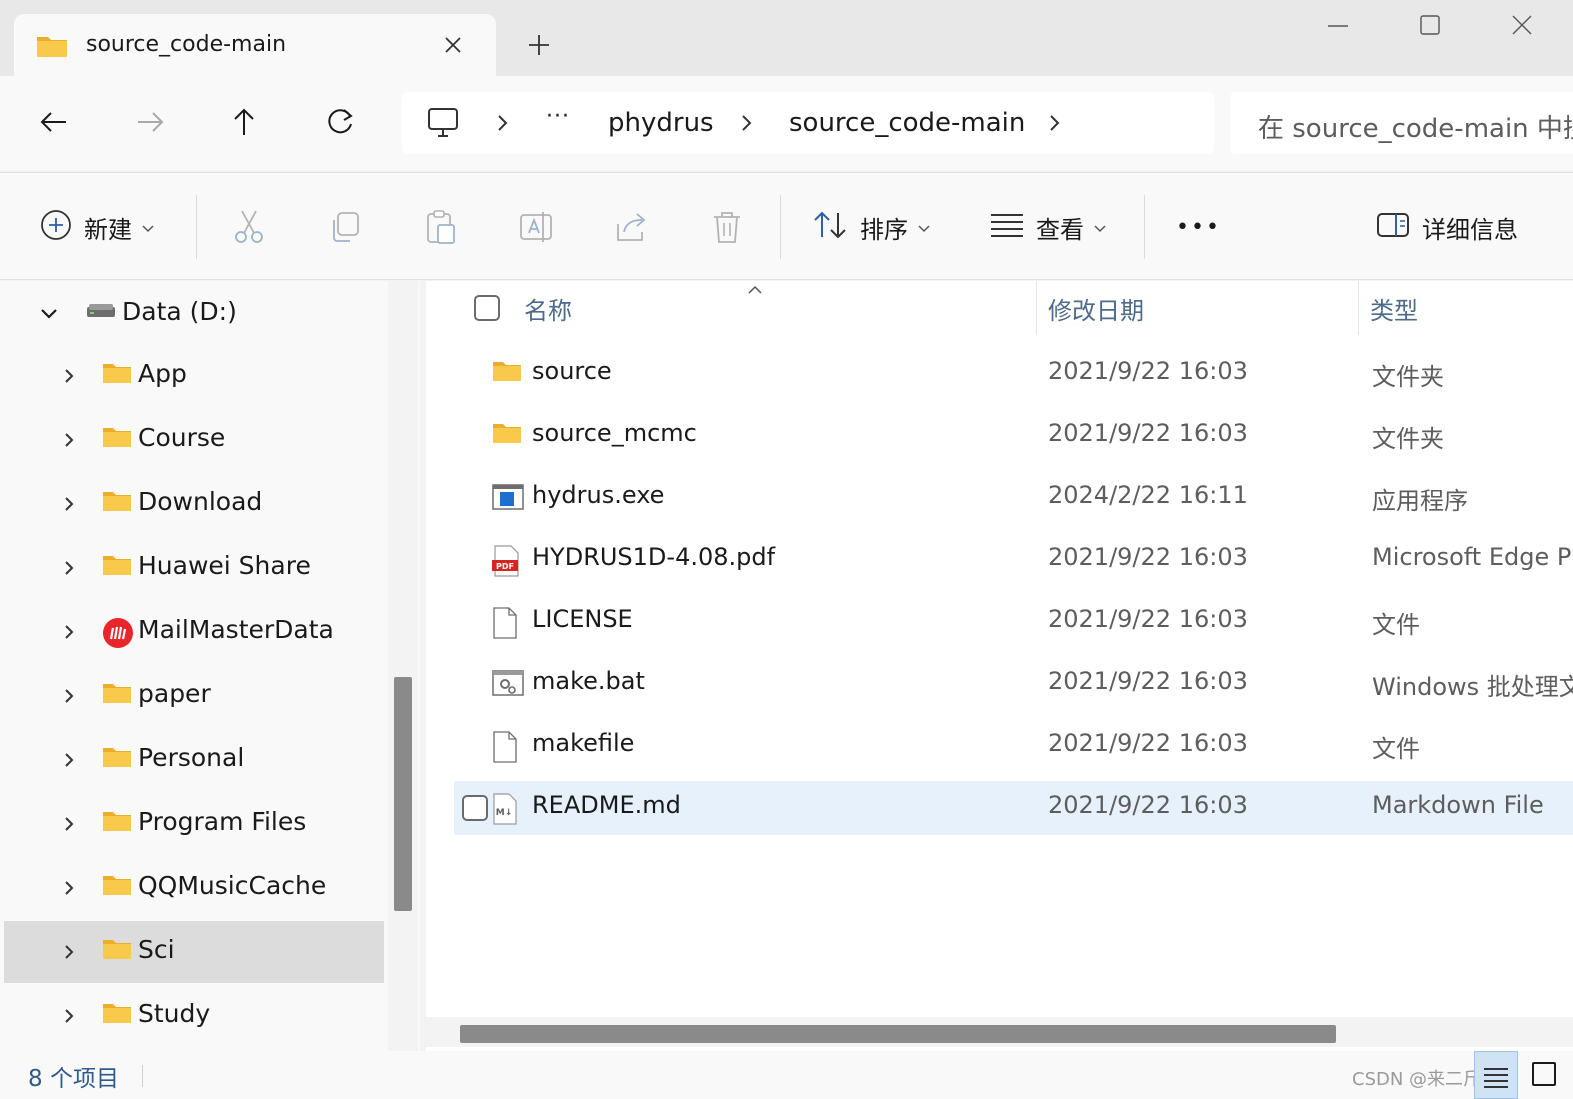 The image size is (1573, 1099). What do you see at coordinates (1496, 1075) in the screenshot?
I see `details-view-button` at bounding box center [1496, 1075].